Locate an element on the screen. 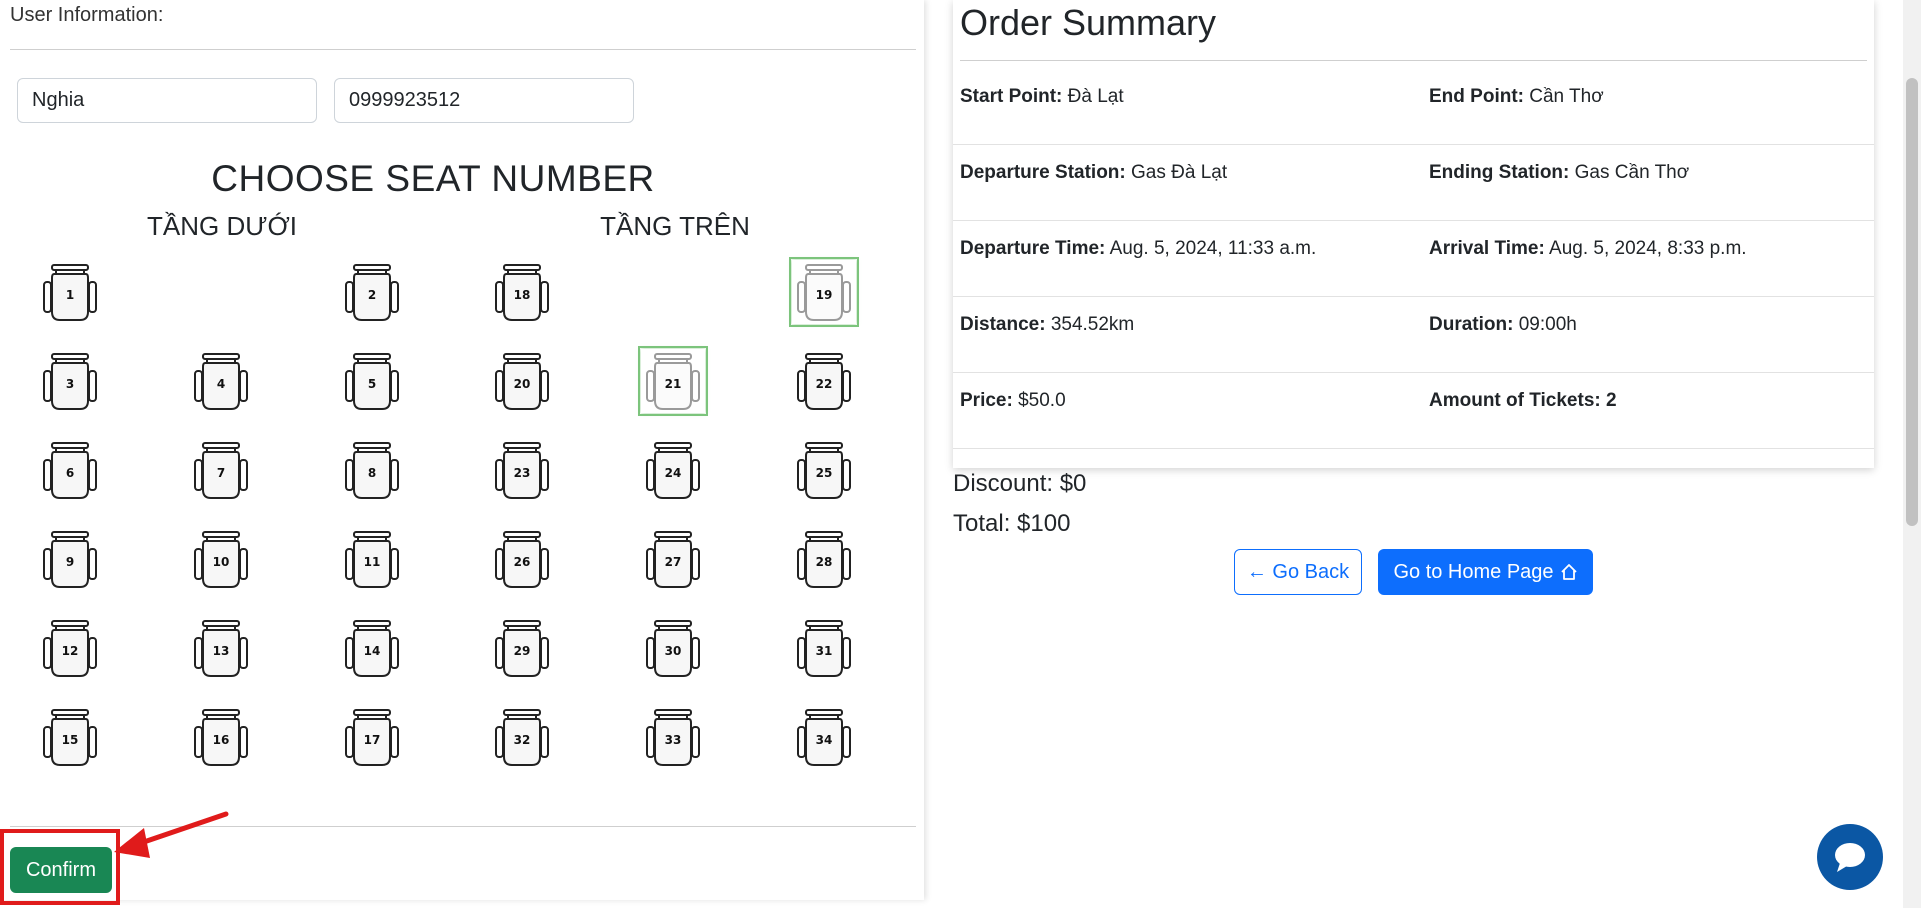 This screenshot has height=908, width=1921. departure-station-field: Departure Station: Gas Đà Lạt is located at coordinates (1094, 172).